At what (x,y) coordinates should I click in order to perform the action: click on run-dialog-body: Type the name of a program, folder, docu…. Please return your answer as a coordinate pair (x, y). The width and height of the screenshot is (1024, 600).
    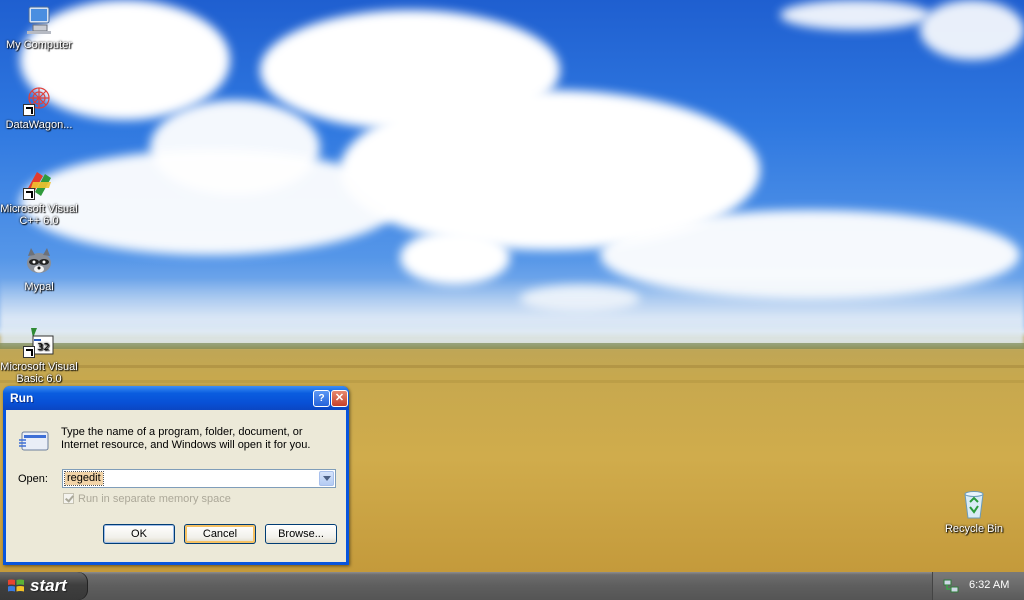
    Looking at the image, I should click on (176, 486).